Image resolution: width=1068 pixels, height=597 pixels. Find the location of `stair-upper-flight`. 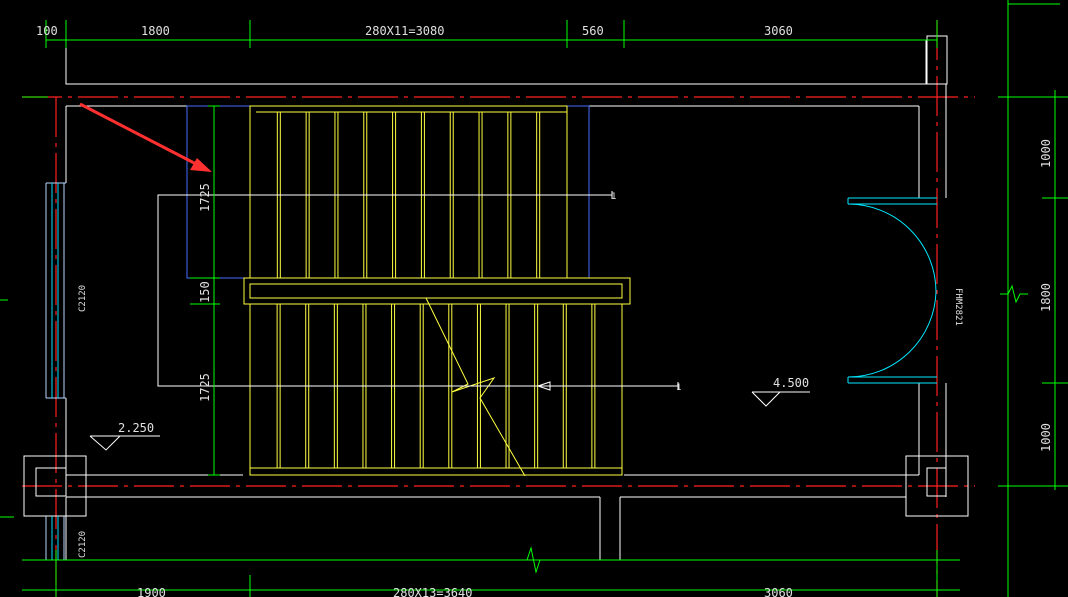

stair-upper-flight is located at coordinates (408, 192).